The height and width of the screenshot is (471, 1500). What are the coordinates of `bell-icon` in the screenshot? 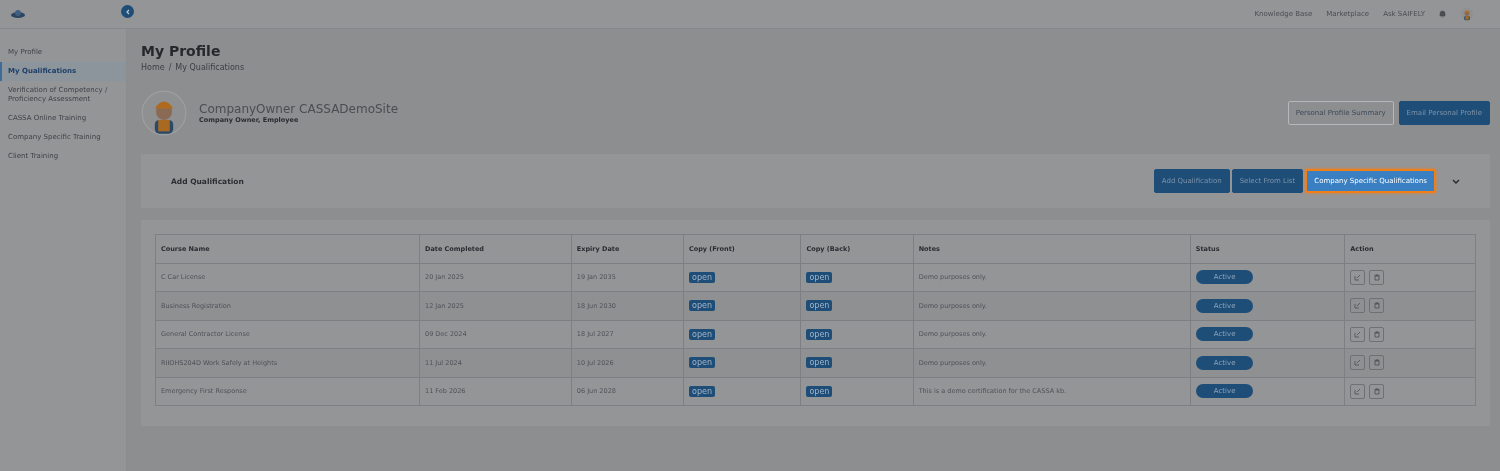 It's located at (1442, 14).